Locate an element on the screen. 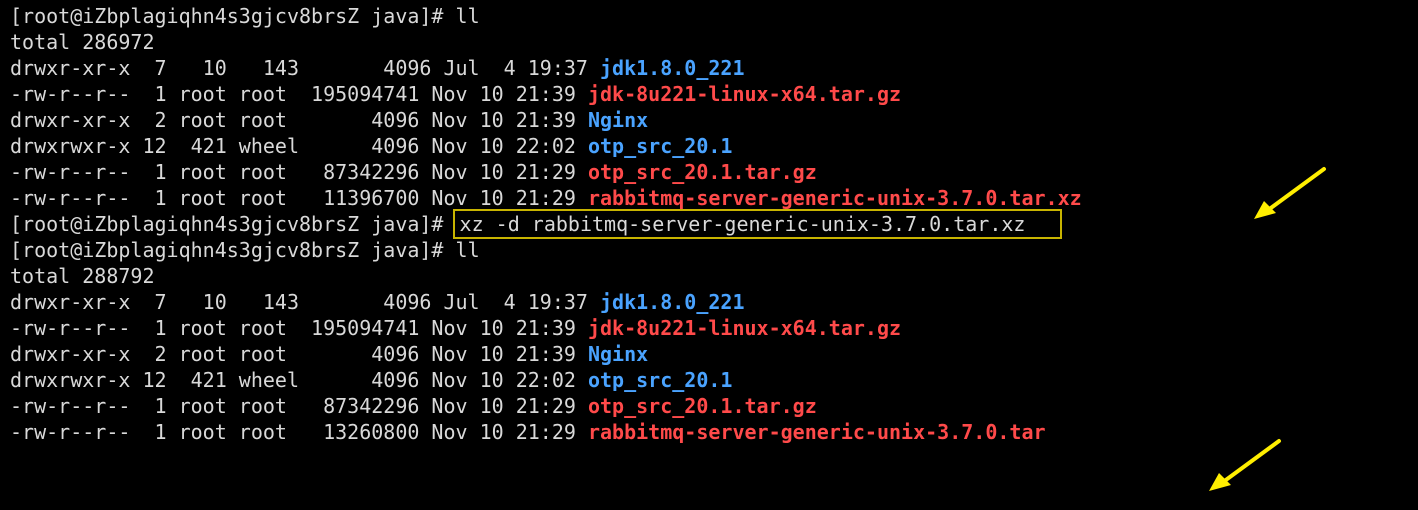 Image resolution: width=1418 pixels, height=510 pixels. listing-total: total 286972 is located at coordinates (82, 42).